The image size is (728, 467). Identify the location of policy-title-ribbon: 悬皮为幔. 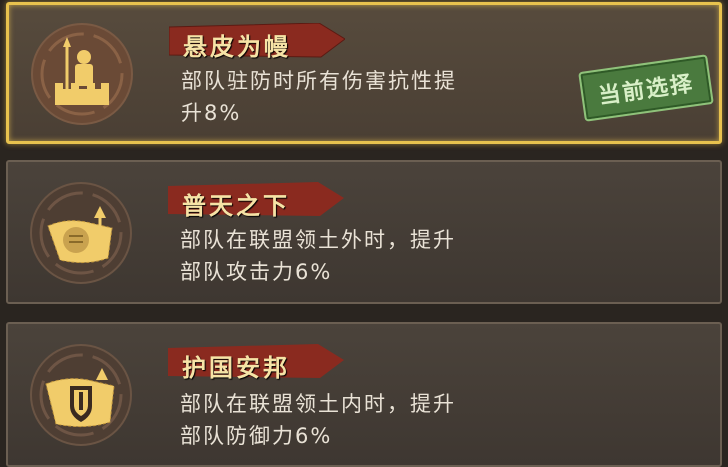
(257, 42).